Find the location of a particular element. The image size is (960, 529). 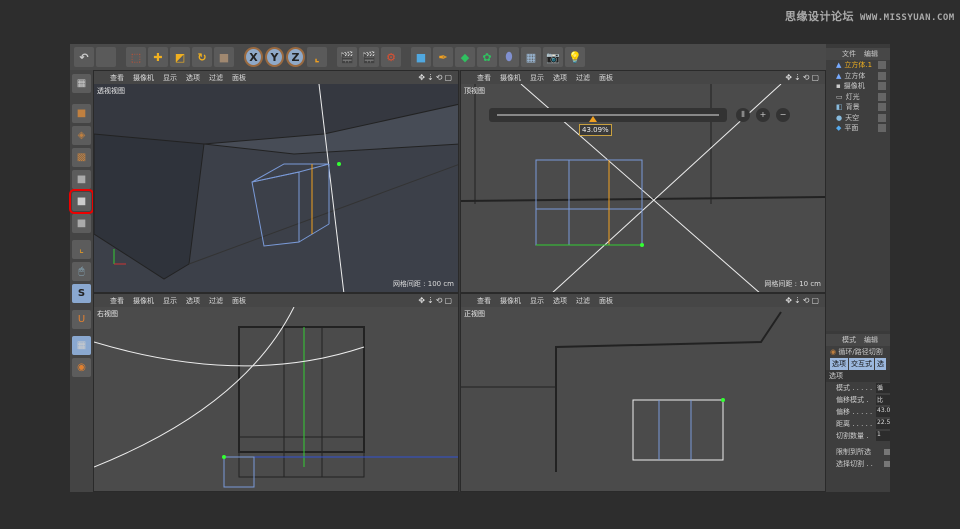

slider-handle is located at coordinates (593, 119).